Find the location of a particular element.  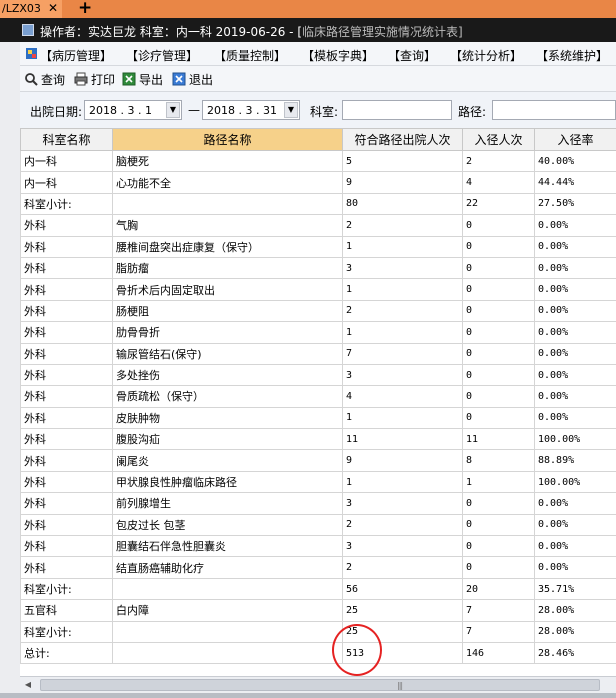

pathway-cell: 脂肪瘤 is located at coordinates (227, 268).